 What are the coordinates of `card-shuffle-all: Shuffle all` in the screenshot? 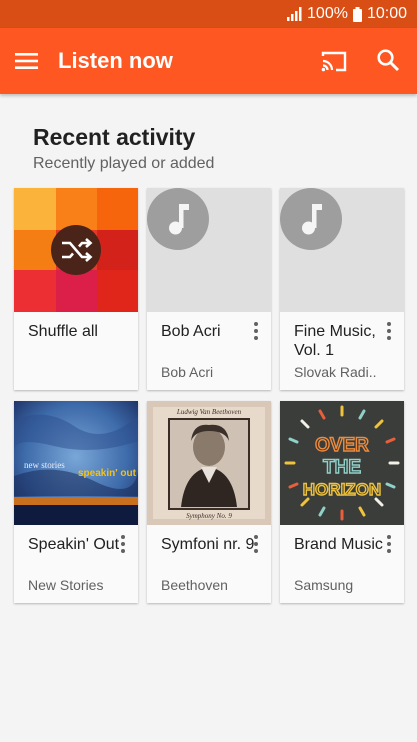 It's located at (76, 289).